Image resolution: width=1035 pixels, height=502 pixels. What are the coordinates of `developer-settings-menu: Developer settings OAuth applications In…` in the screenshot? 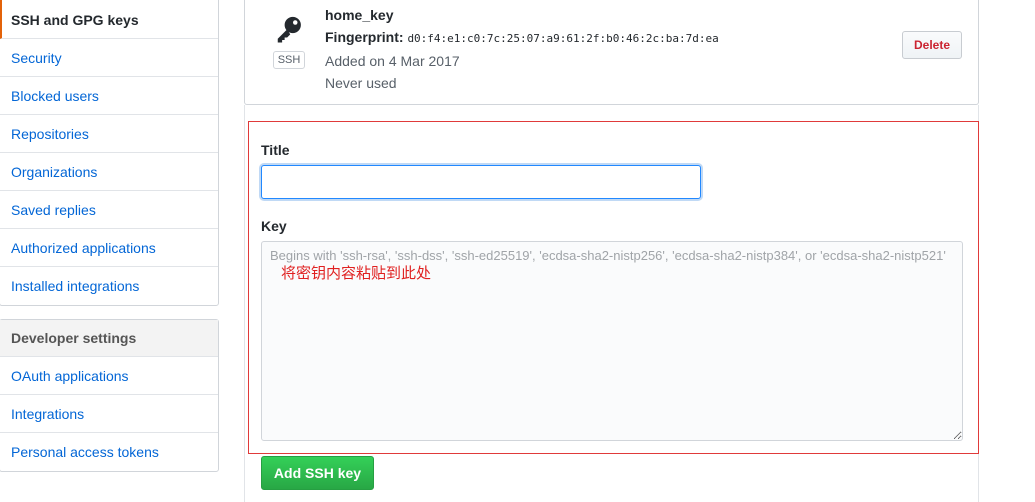 It's located at (109, 395).